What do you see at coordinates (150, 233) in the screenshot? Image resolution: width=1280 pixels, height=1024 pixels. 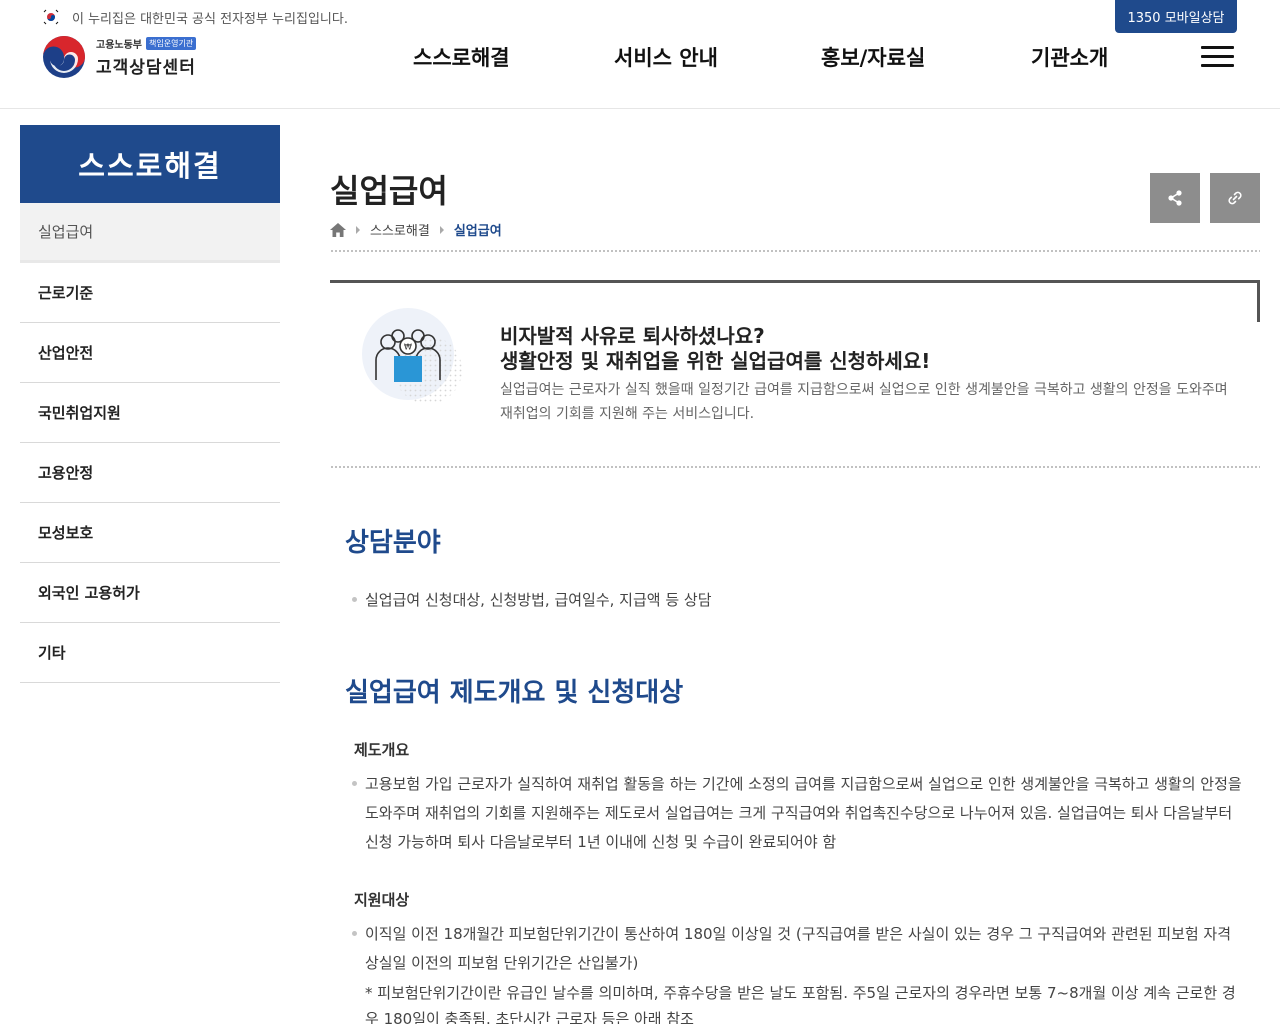 I see `sidebar-item-unemployment-benefit: 실업급여` at bounding box center [150, 233].